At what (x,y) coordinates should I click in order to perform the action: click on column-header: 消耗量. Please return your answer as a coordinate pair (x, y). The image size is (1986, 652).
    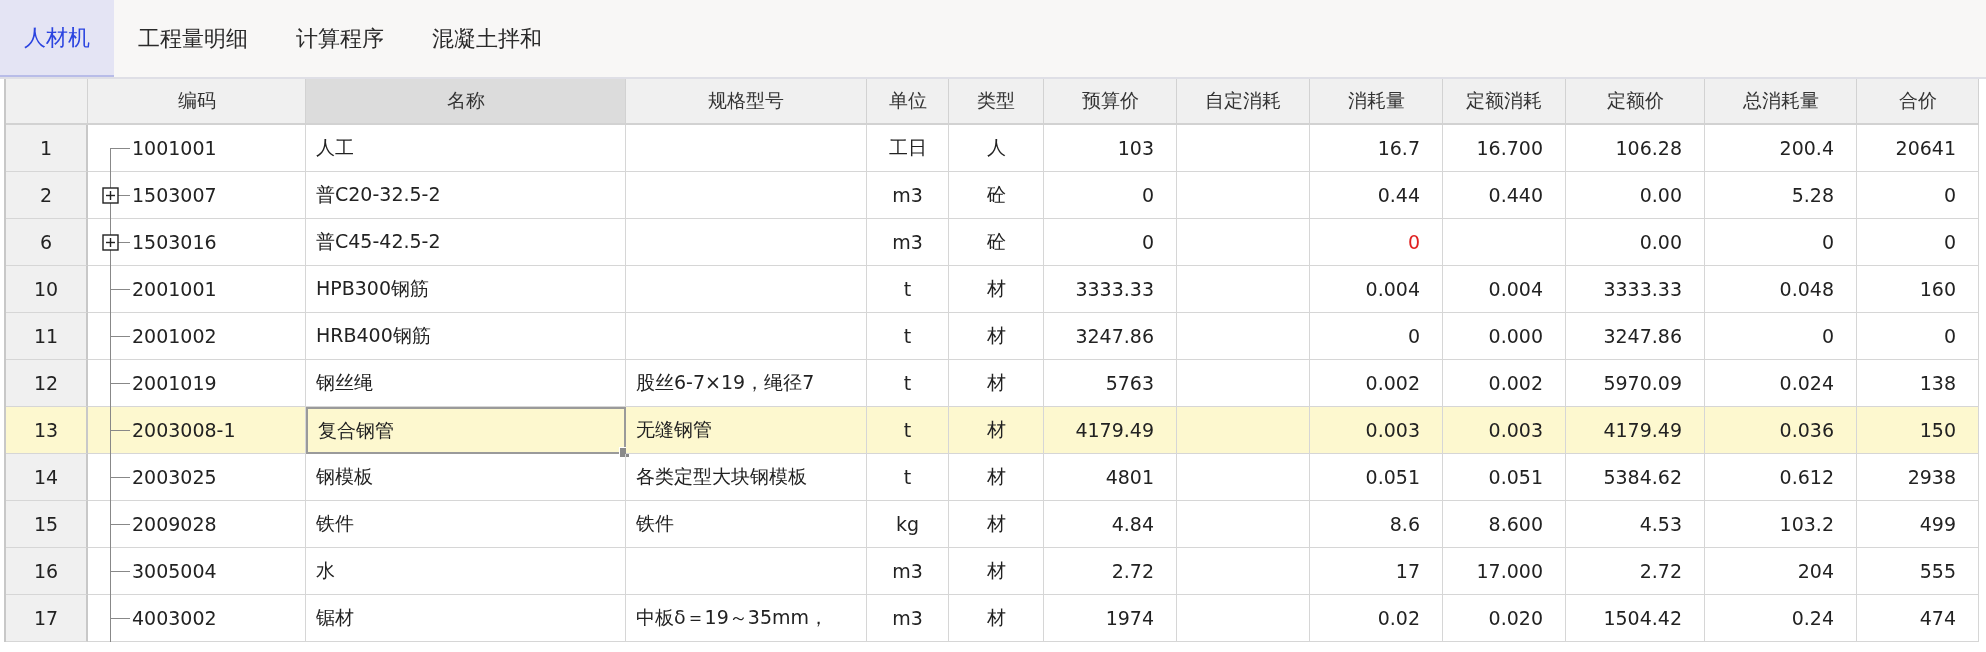
    Looking at the image, I should click on (1376, 102).